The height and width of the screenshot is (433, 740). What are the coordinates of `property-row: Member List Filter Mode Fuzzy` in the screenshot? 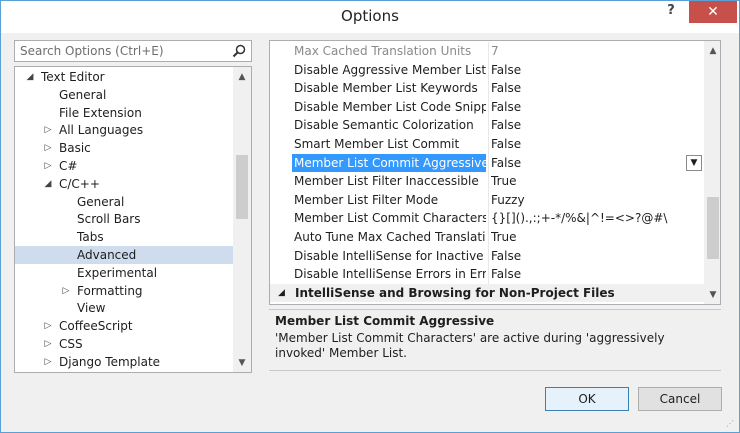 It's located at (487, 200).